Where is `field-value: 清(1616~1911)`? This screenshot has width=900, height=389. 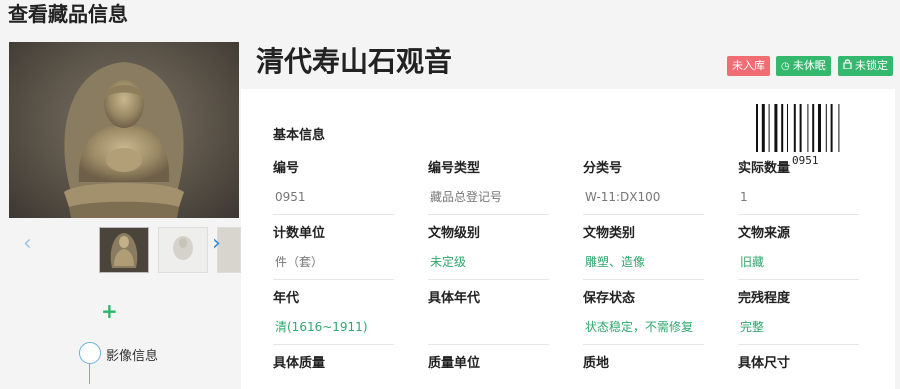 field-value: 清(1616~1911) is located at coordinates (333, 331).